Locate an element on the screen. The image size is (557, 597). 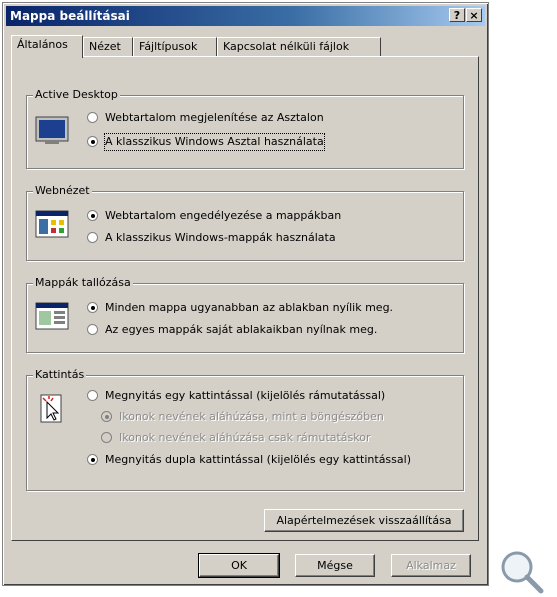
window-browse-icon is located at coordinates (52, 316).